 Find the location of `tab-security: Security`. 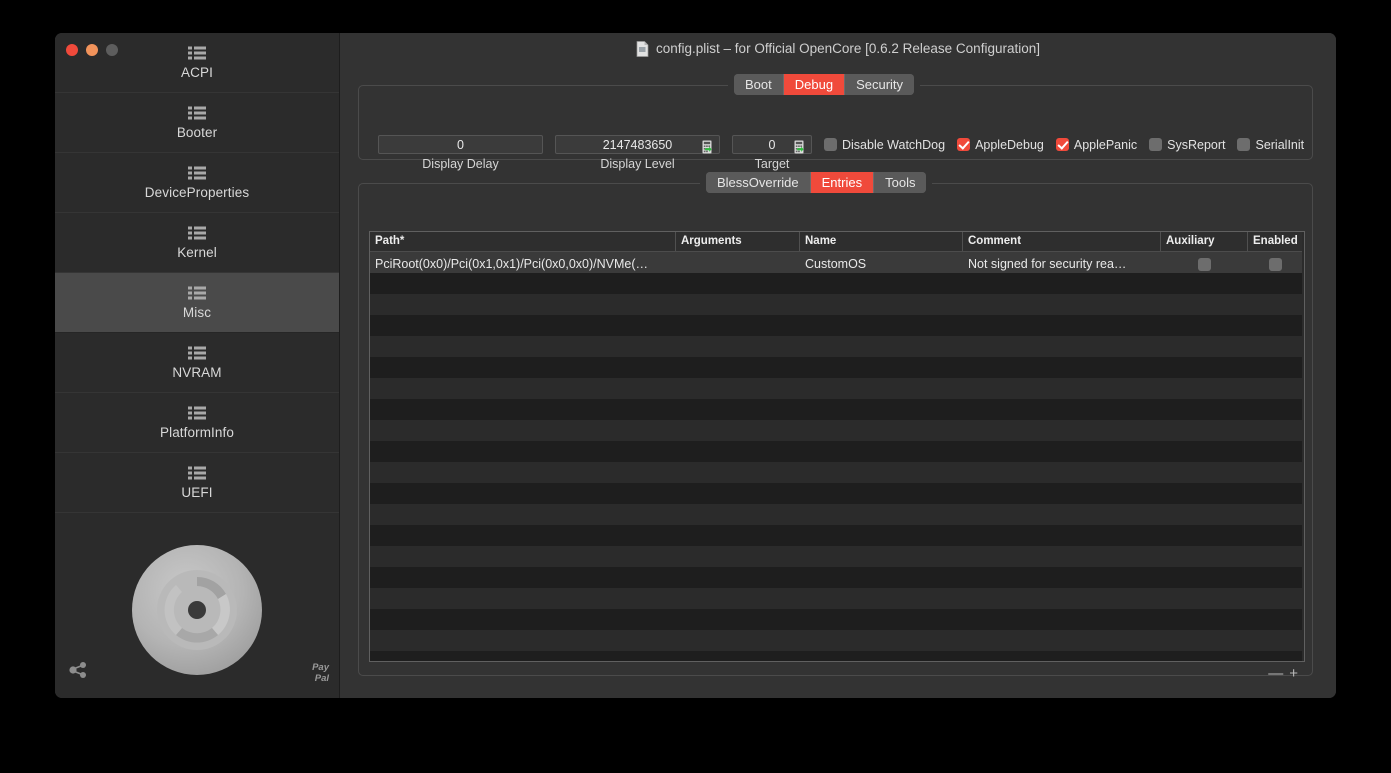

tab-security: Security is located at coordinates (880, 84).